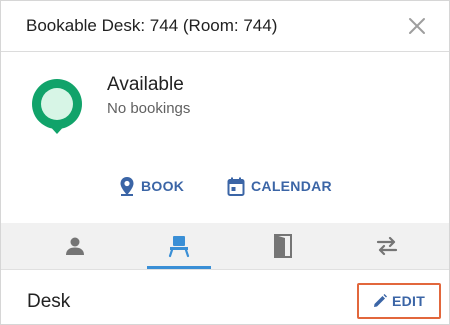  I want to click on status-pin-icon, so click(57, 108).